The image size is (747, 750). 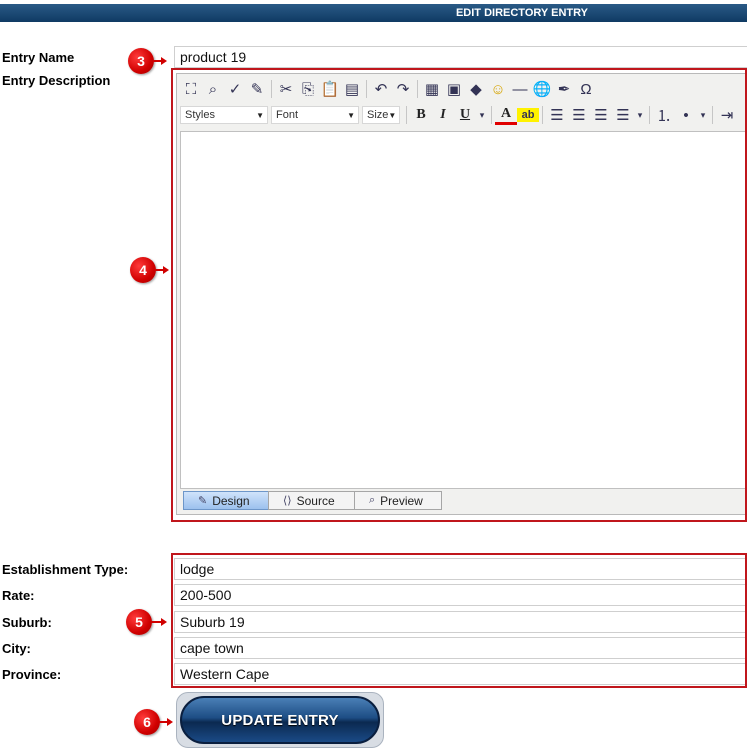 What do you see at coordinates (147, 722) in the screenshot?
I see `callout-6-marker: 6` at bounding box center [147, 722].